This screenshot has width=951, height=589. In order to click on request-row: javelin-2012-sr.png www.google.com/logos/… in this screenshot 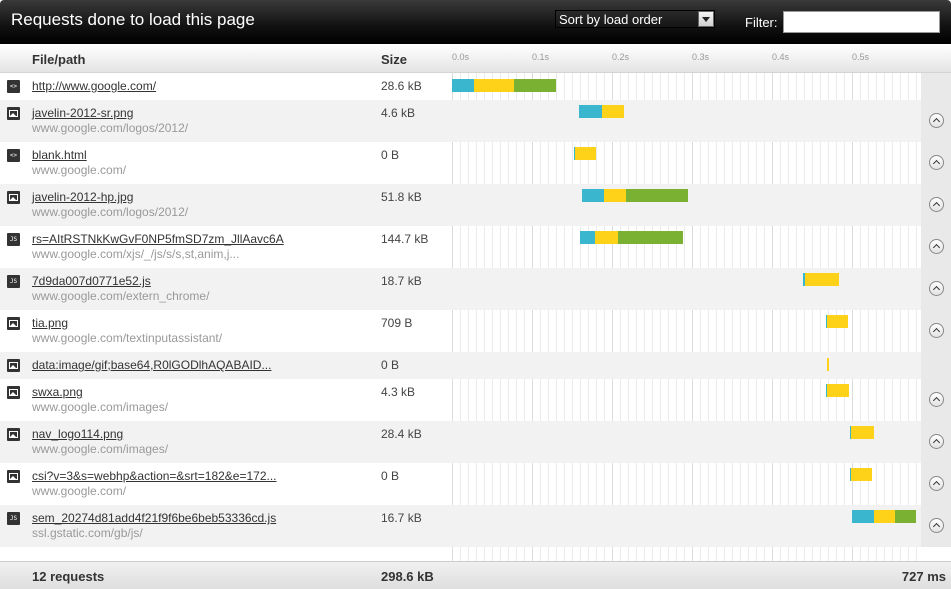, I will do `click(475, 121)`.